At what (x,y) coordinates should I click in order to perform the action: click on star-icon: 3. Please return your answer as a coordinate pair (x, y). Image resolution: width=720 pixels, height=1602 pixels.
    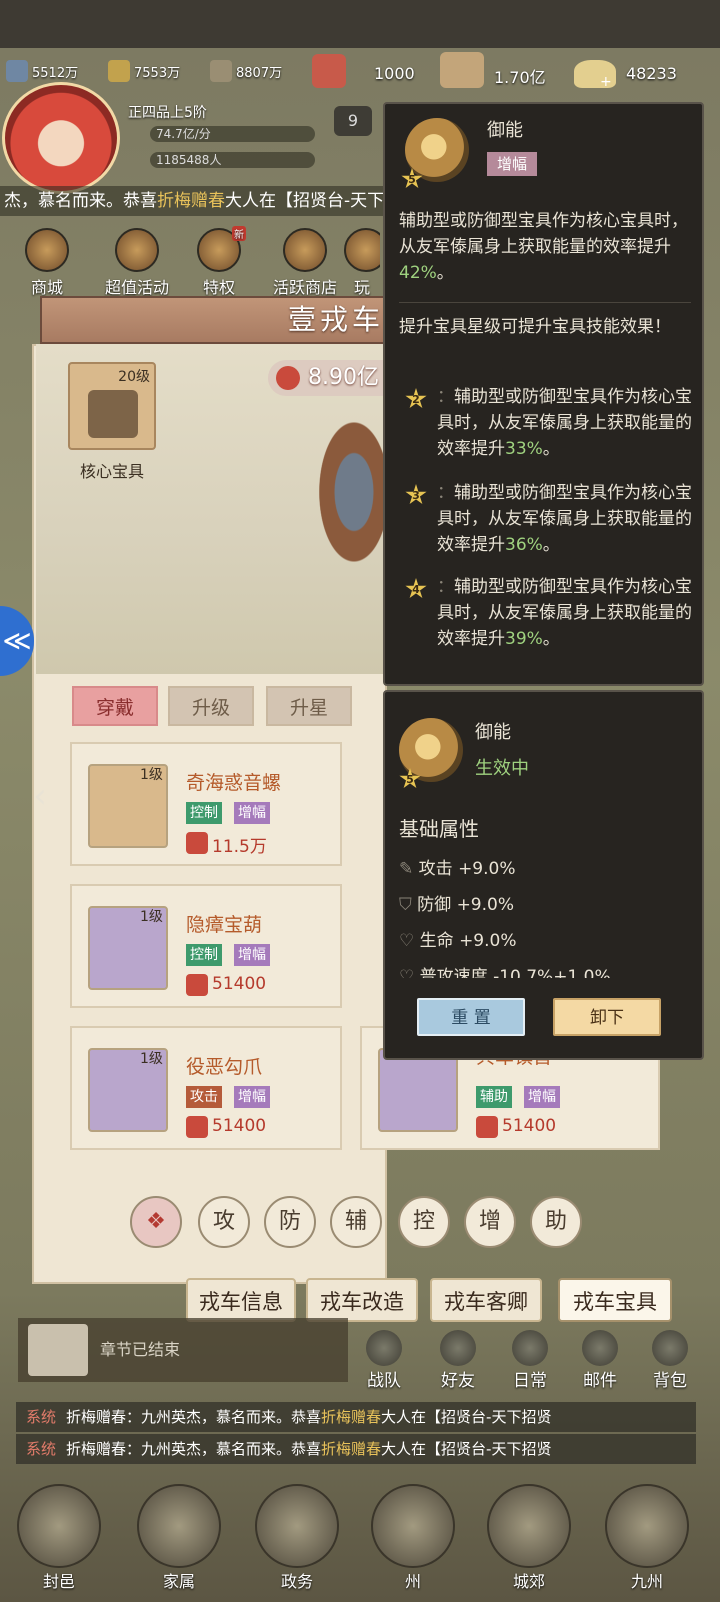
    Looking at the image, I should click on (416, 494).